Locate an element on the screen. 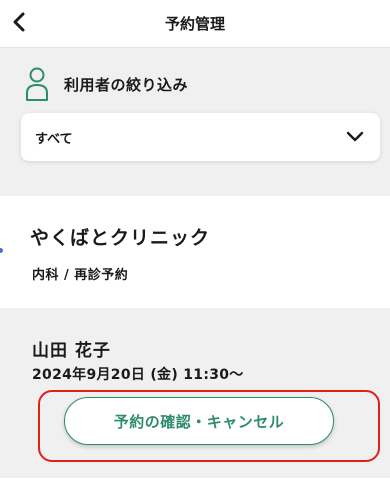  bottom-divider is located at coordinates (195, 481).